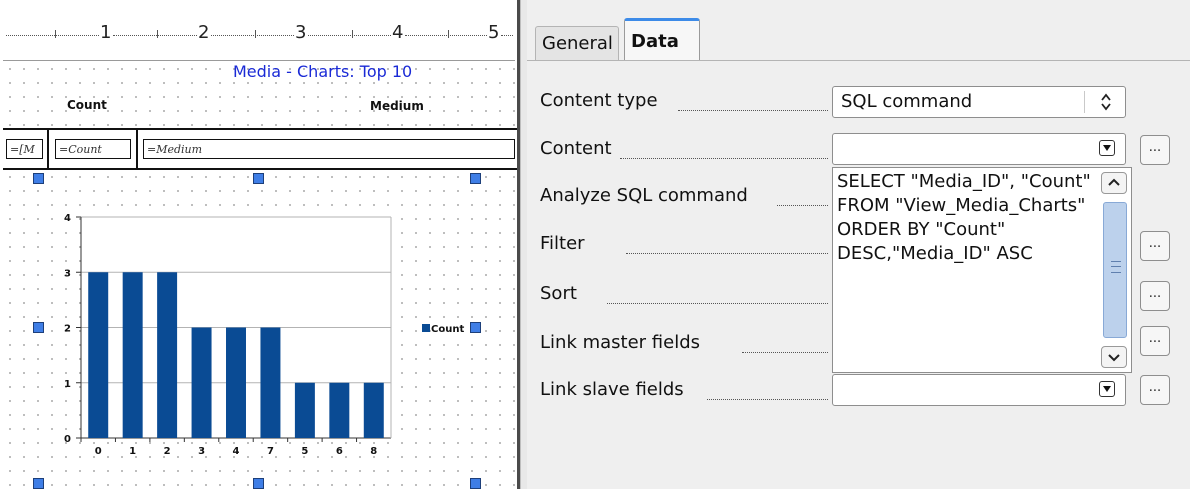 Image resolution: width=1190 pixels, height=489 pixels. What do you see at coordinates (397, 106) in the screenshot?
I see `header-medium-label: Medium` at bounding box center [397, 106].